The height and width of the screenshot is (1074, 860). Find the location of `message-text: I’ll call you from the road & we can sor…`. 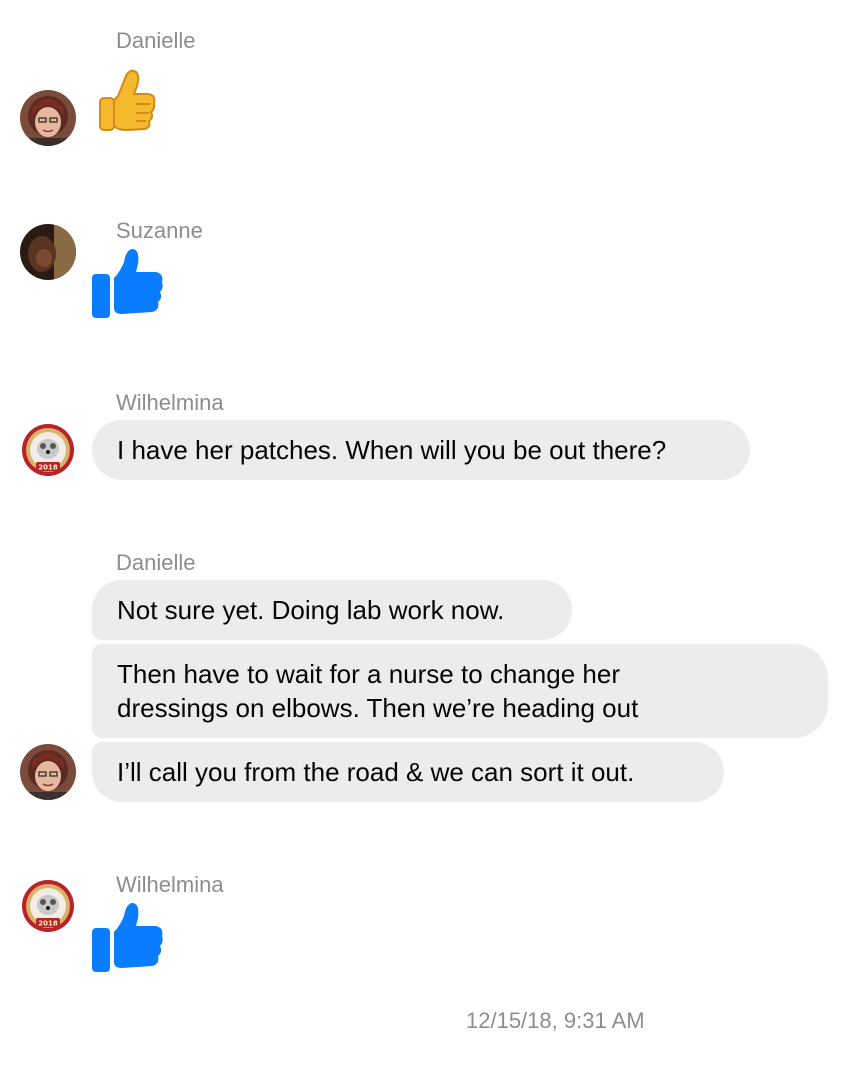

message-text: I’ll call you from the road & we can sor… is located at coordinates (376, 772).